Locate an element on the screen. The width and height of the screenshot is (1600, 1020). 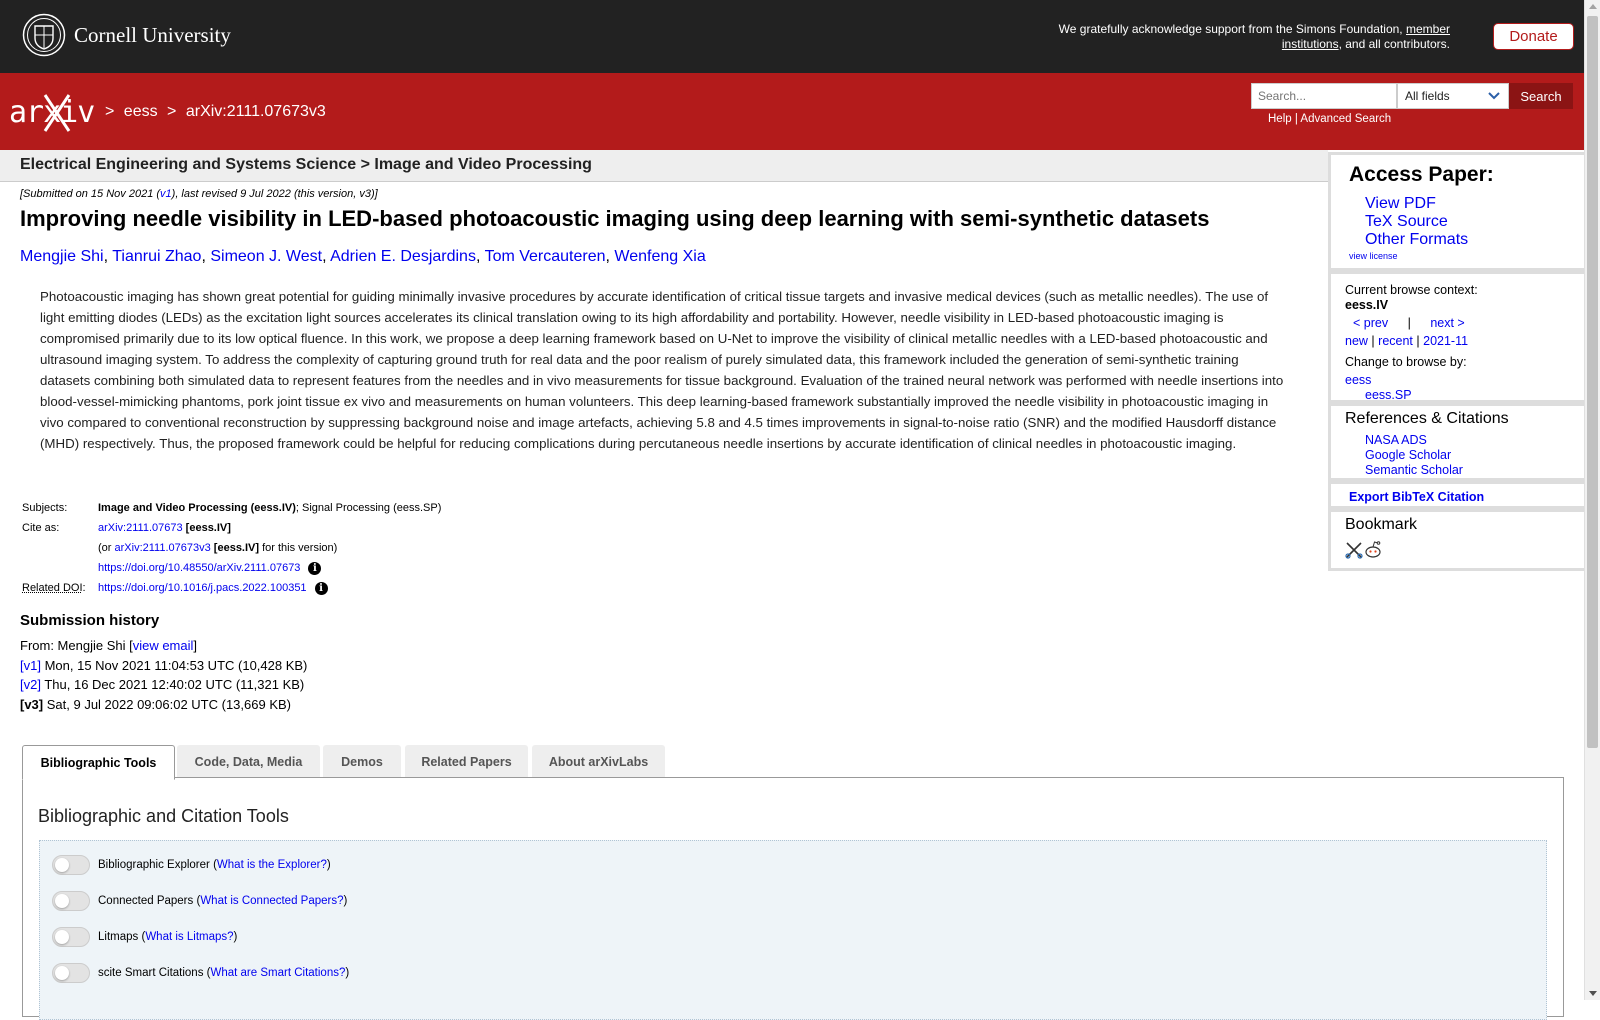
google-scholar-link: Google Scholar is located at coordinates (1408, 455).